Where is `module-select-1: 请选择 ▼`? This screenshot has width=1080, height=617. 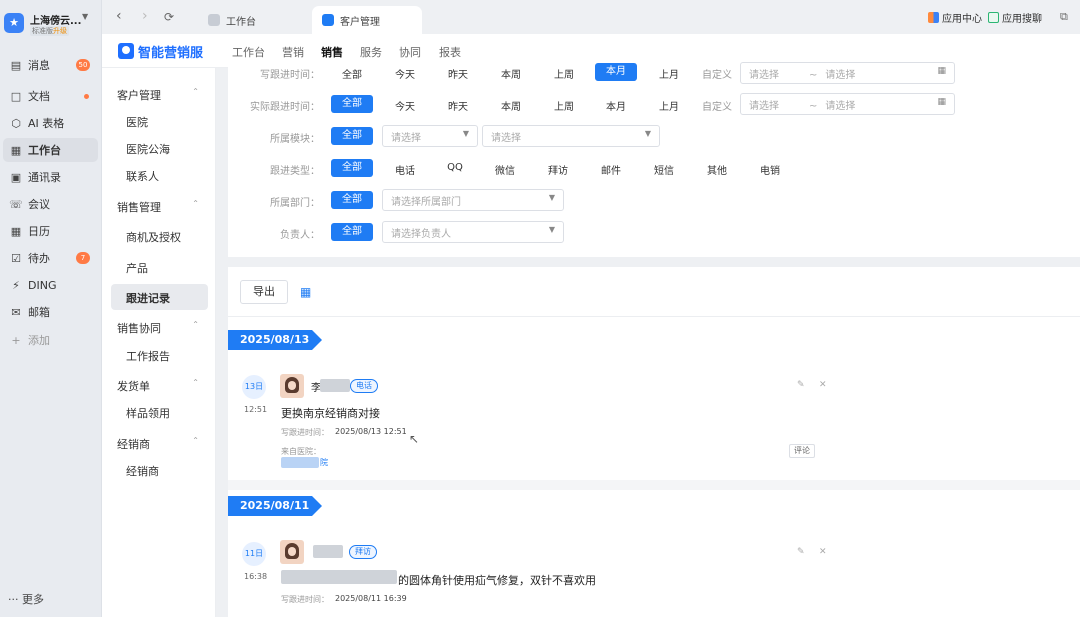
module-select-1: 请选择 ▼ is located at coordinates (430, 136).